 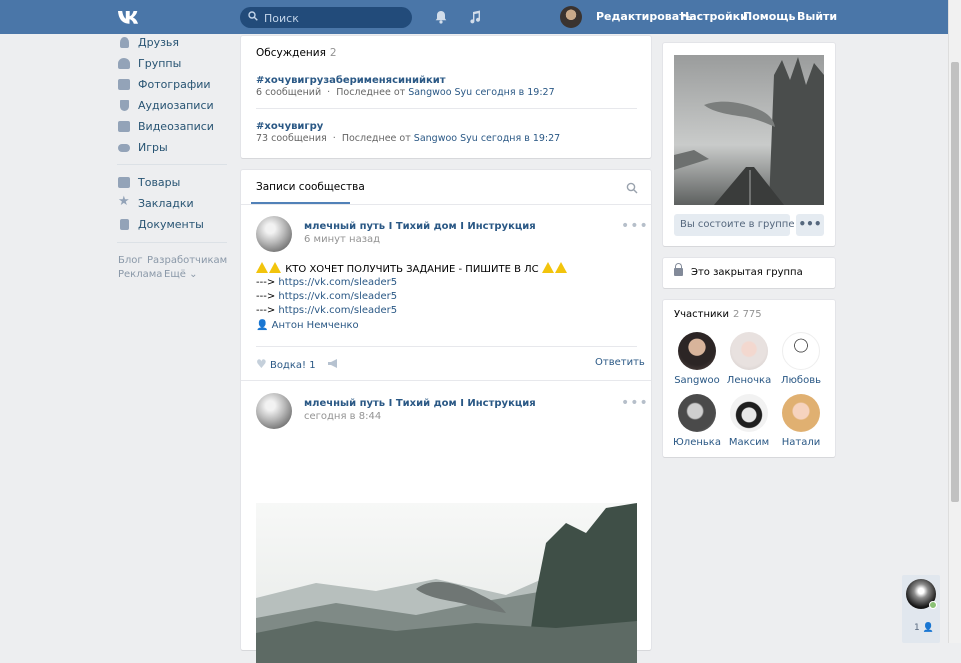 I want to click on online-indicator, so click(x=933, y=605).